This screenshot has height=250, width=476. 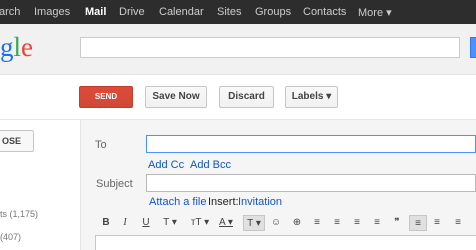 I want to click on save-now-button: Save Now, so click(x=176, y=97).